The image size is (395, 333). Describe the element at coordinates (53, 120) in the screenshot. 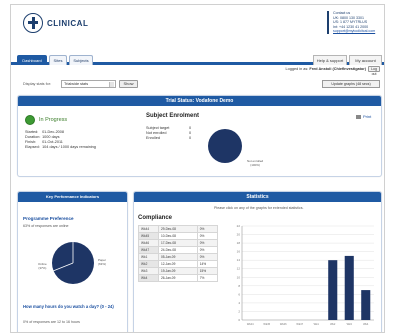

I see `trial-status-label: In Progress` at that location.